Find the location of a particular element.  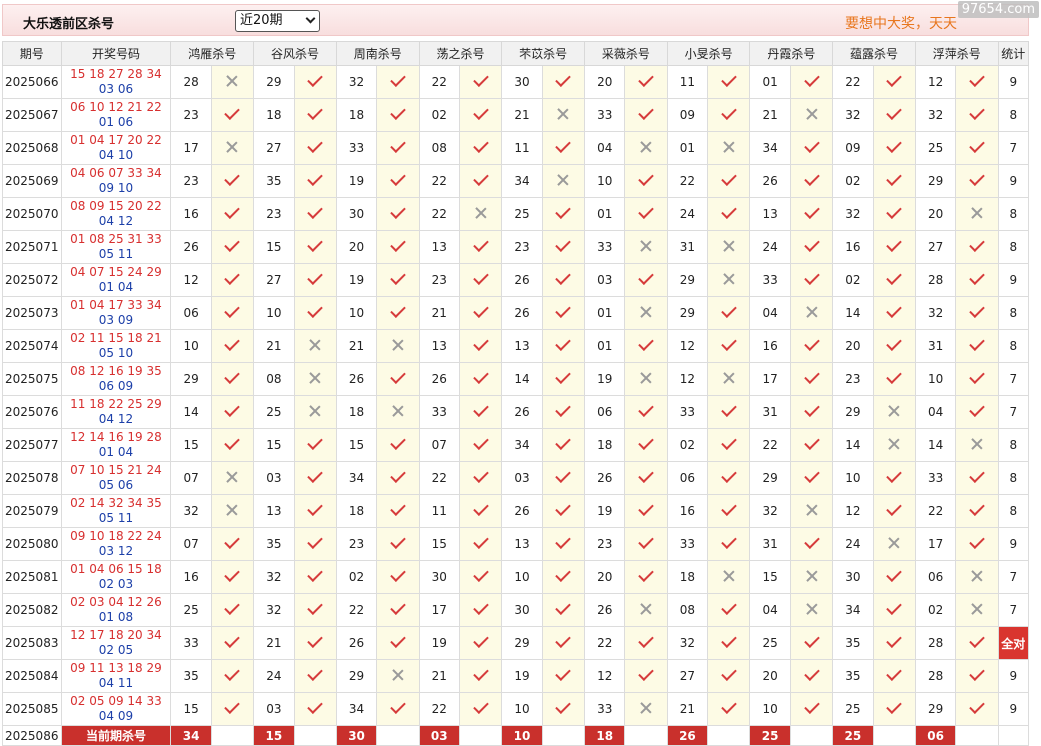

kill-number-cell: 29 is located at coordinates (191, 379).